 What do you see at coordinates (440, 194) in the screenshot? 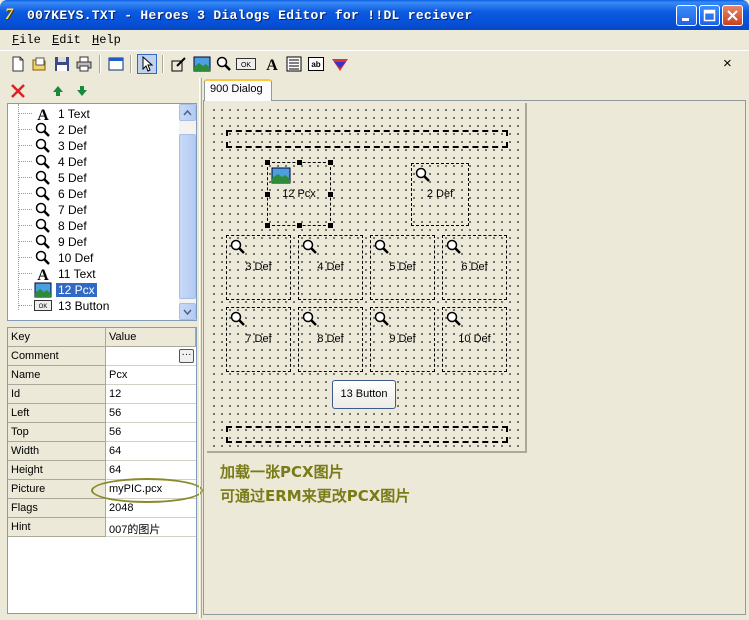
I see `def-item-2: 2 Def` at bounding box center [440, 194].